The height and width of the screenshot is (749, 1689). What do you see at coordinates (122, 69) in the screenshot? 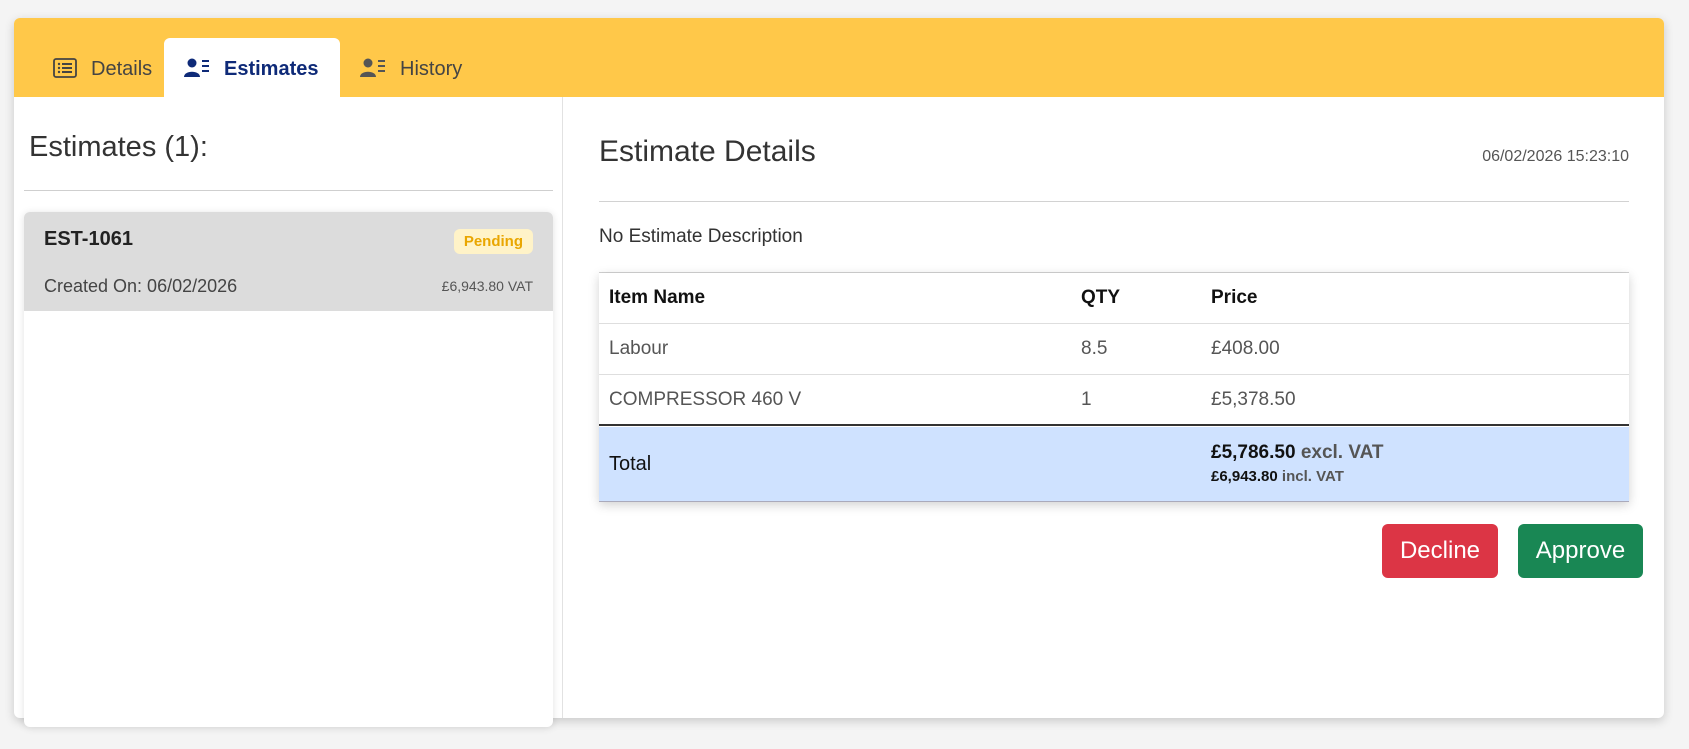
I see `tab-details-label: Details` at bounding box center [122, 69].